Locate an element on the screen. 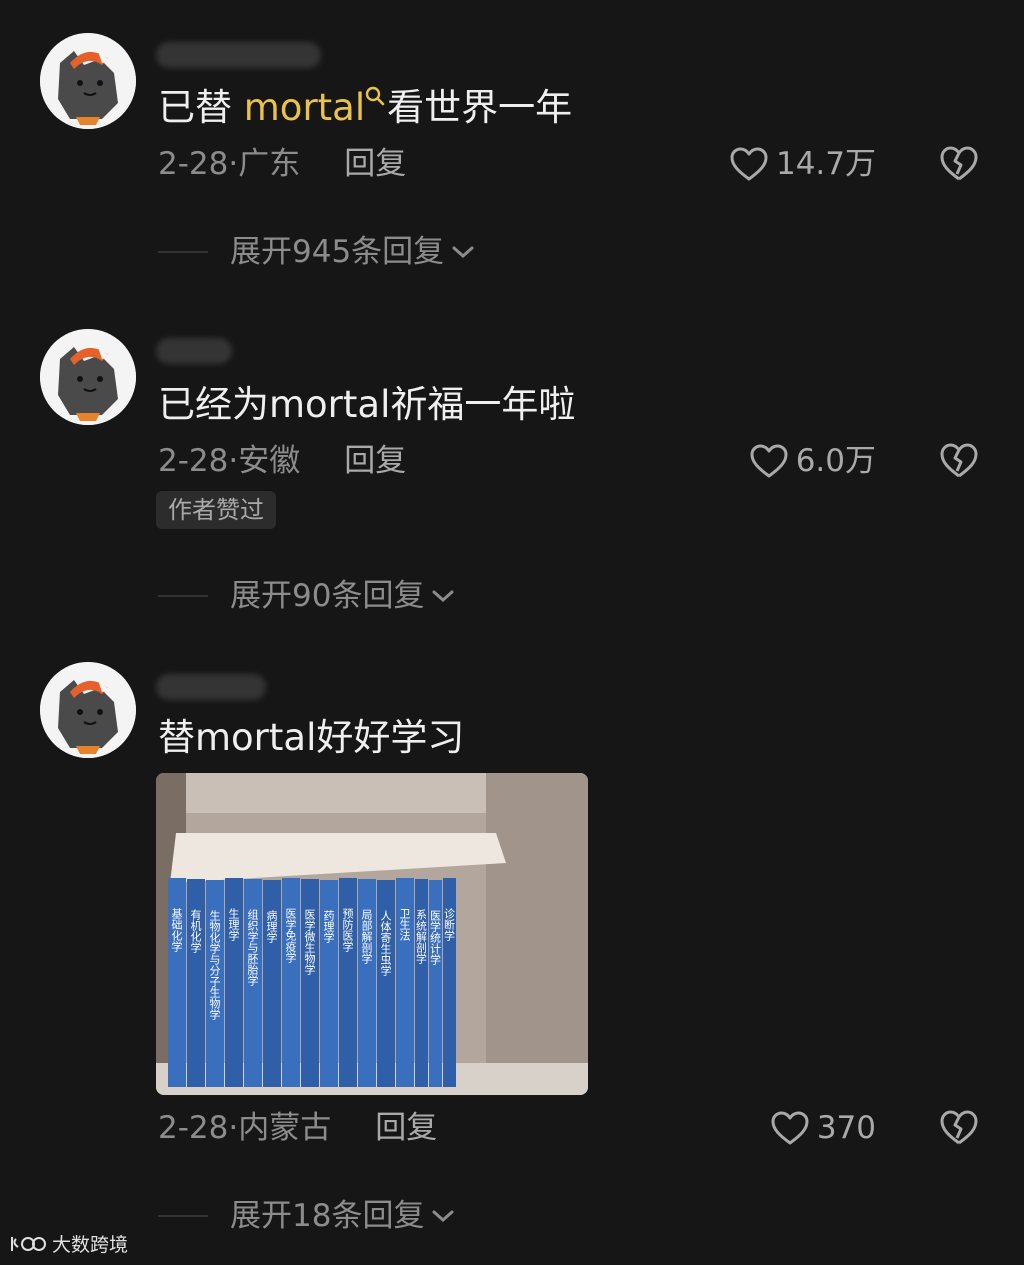  book-title: 组织学与胚胎学 is located at coordinates (252, 947).